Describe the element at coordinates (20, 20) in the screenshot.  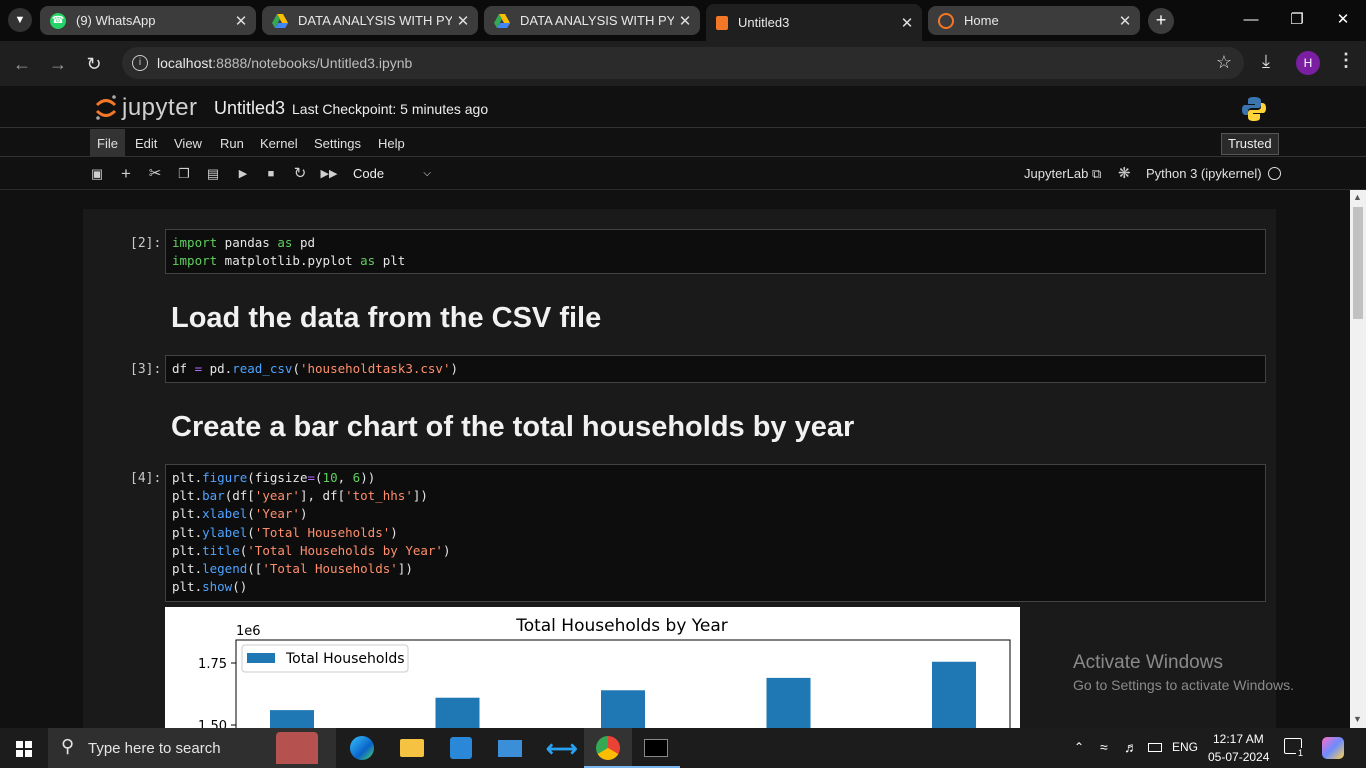
I see `tab-search-button: ▼` at that location.